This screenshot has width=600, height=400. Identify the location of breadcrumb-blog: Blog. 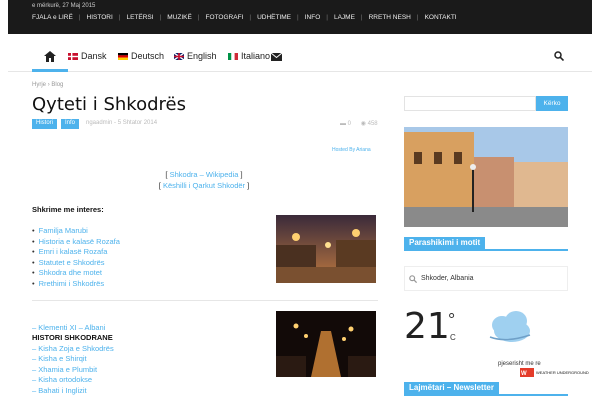
(57, 85).